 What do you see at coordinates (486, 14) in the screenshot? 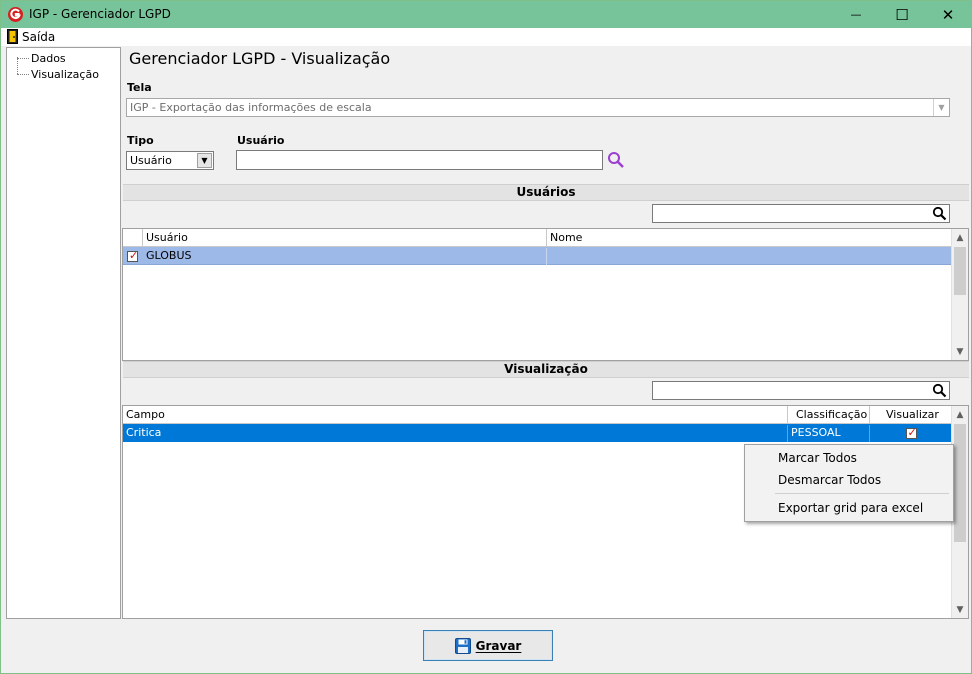
I see `title-bar: IGP - Gerenciador LGPD — ☐ ✕` at bounding box center [486, 14].